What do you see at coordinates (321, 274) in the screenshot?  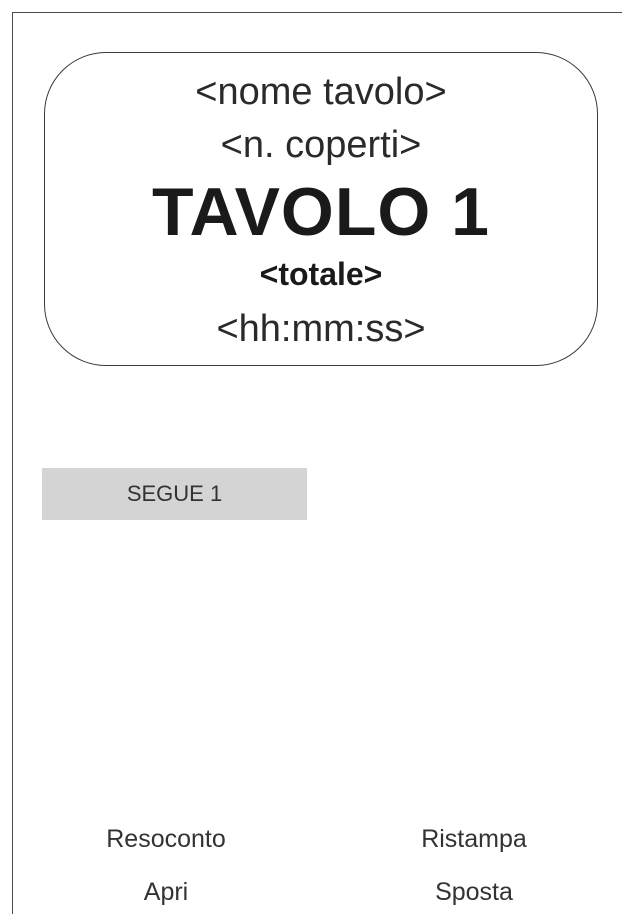 I see `total-placeholder: <totale>` at bounding box center [321, 274].